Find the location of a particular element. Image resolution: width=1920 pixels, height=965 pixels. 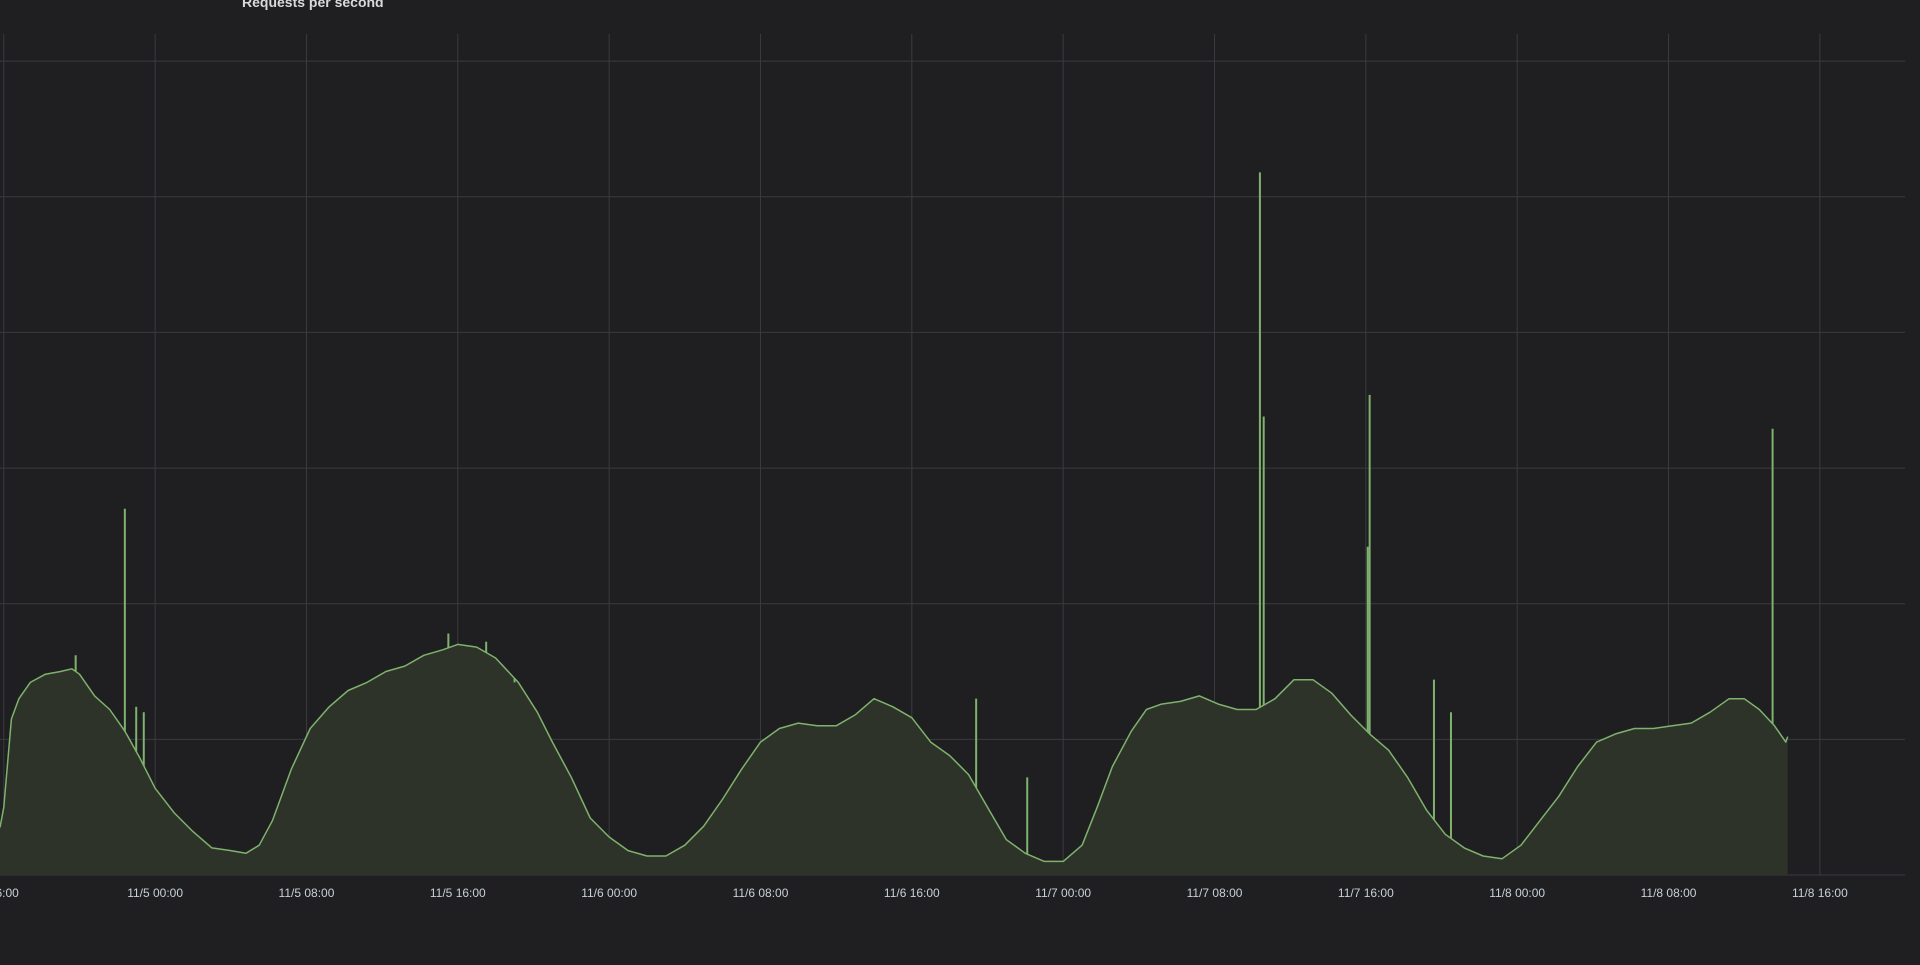

x-tick-label: 11/6 16:00 is located at coordinates (912, 893).